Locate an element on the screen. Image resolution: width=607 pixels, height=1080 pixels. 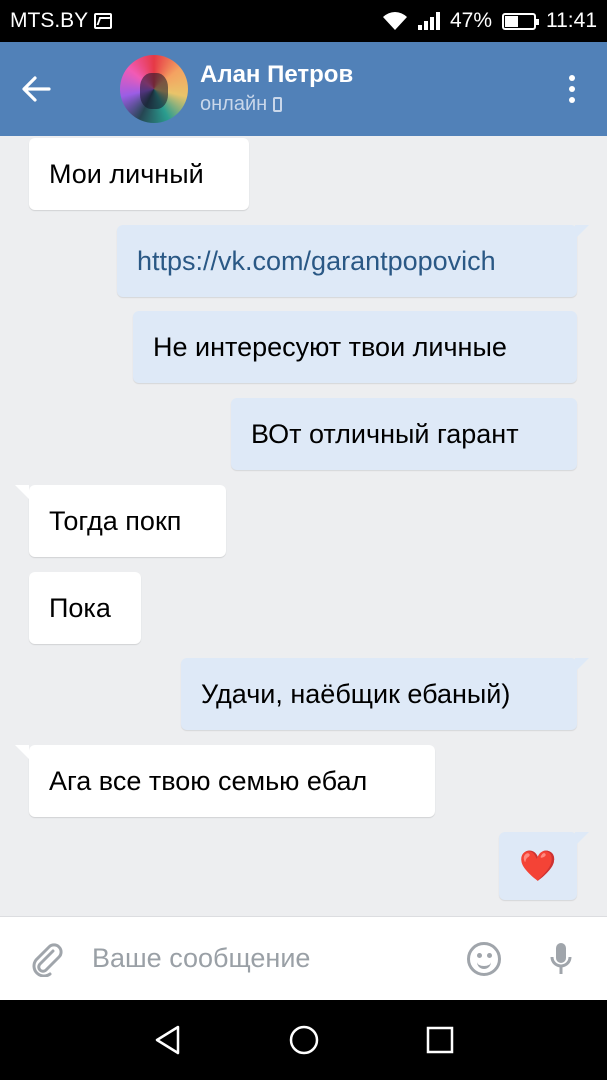
message-incoming: Ага все твою семью ебал is located at coordinates (225, 781).